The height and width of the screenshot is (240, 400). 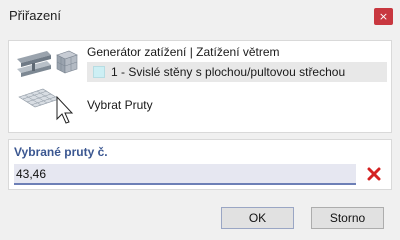 I want to click on red-x-icon, so click(x=374, y=174).